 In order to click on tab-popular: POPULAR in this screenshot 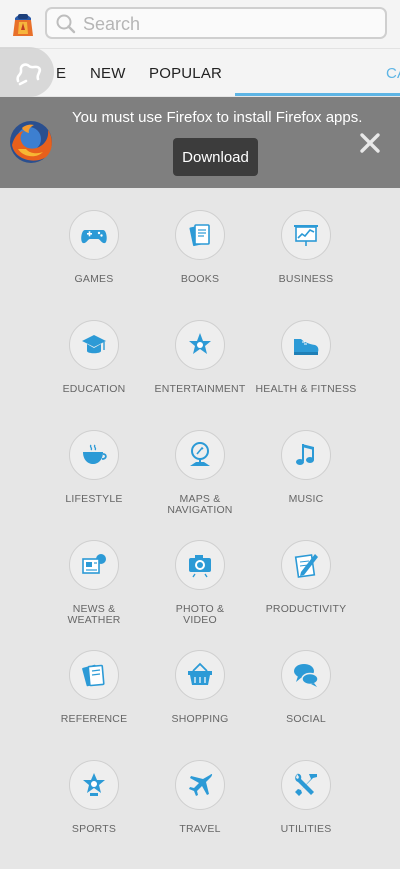, I will do `click(185, 73)`.